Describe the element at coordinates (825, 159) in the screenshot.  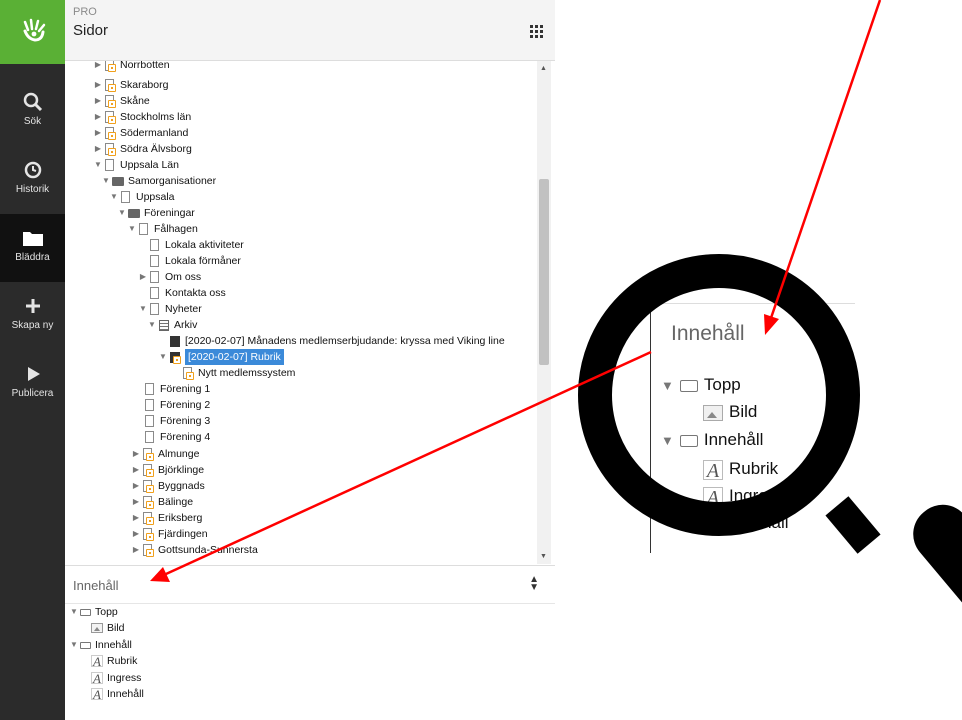
I see `arrow-to-zoom-title` at that location.